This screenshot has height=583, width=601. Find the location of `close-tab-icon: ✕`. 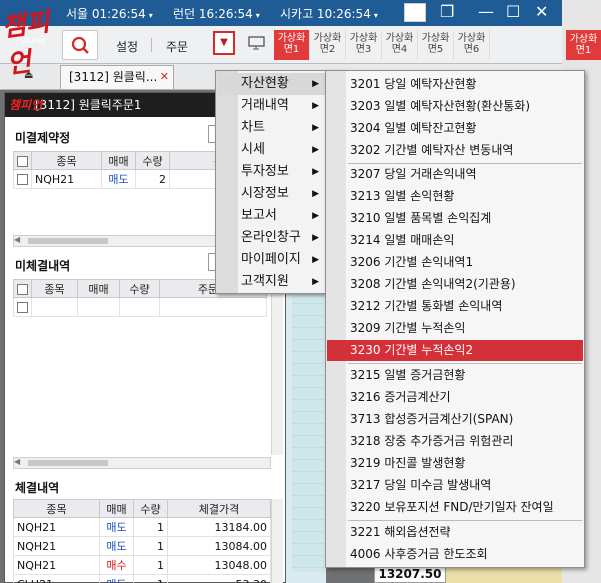

close-tab-icon: ✕ is located at coordinates (164, 77).